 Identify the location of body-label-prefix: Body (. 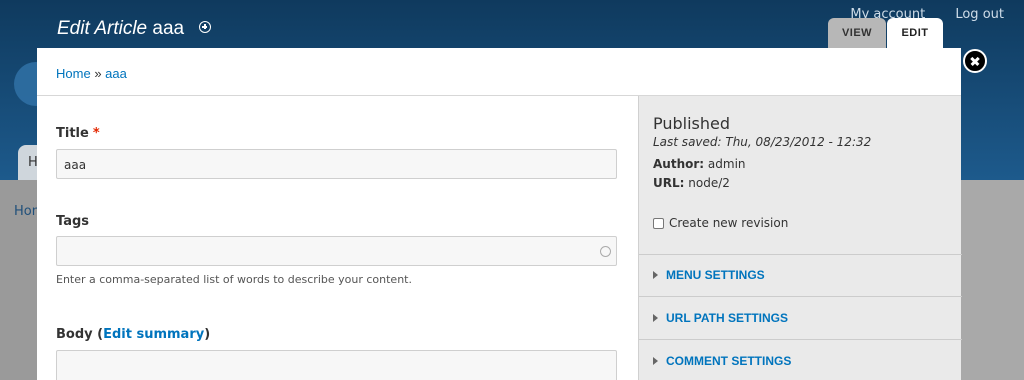
(80, 334).